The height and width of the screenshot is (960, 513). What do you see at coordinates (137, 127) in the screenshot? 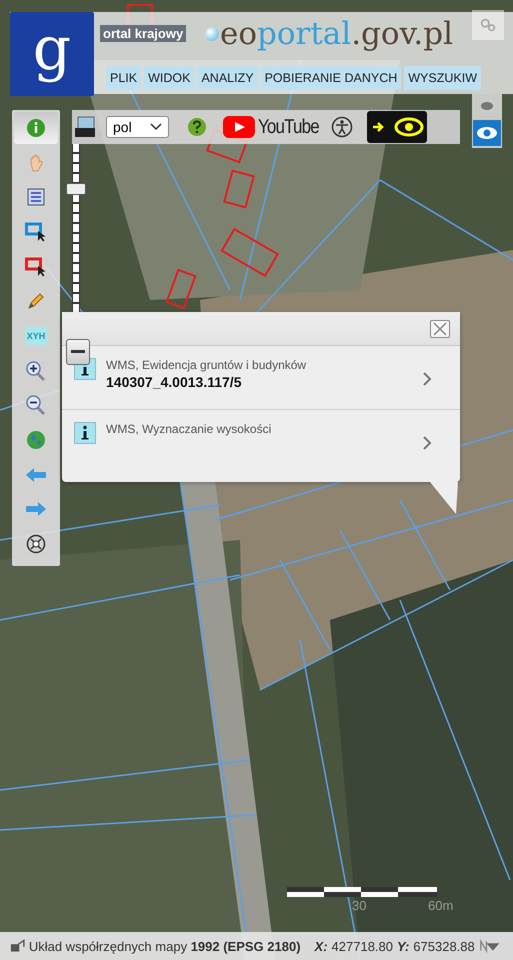
I see `language-select: pol` at bounding box center [137, 127].